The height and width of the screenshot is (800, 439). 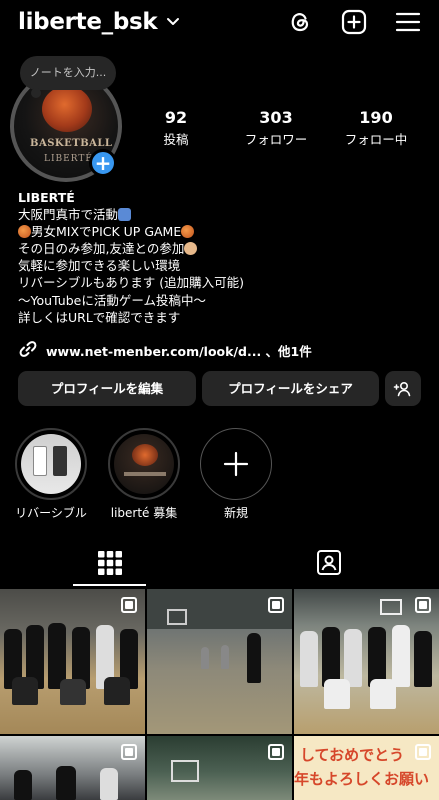 I want to click on stat-followers-label: フォロワー, so click(x=276, y=139).